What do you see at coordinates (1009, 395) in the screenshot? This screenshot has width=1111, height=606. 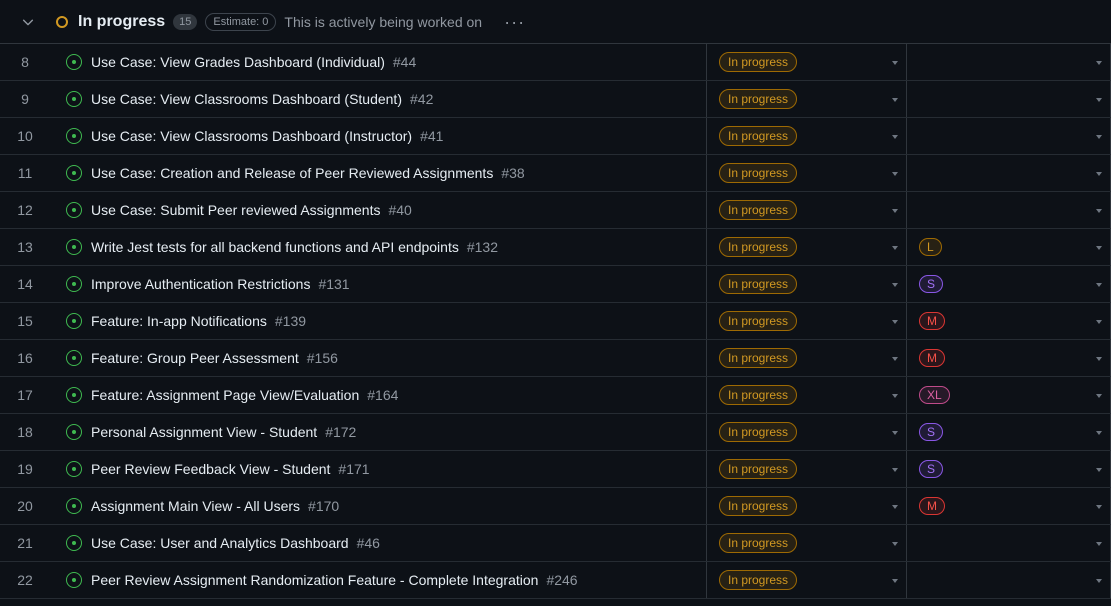 I see `size-field: XL` at bounding box center [1009, 395].